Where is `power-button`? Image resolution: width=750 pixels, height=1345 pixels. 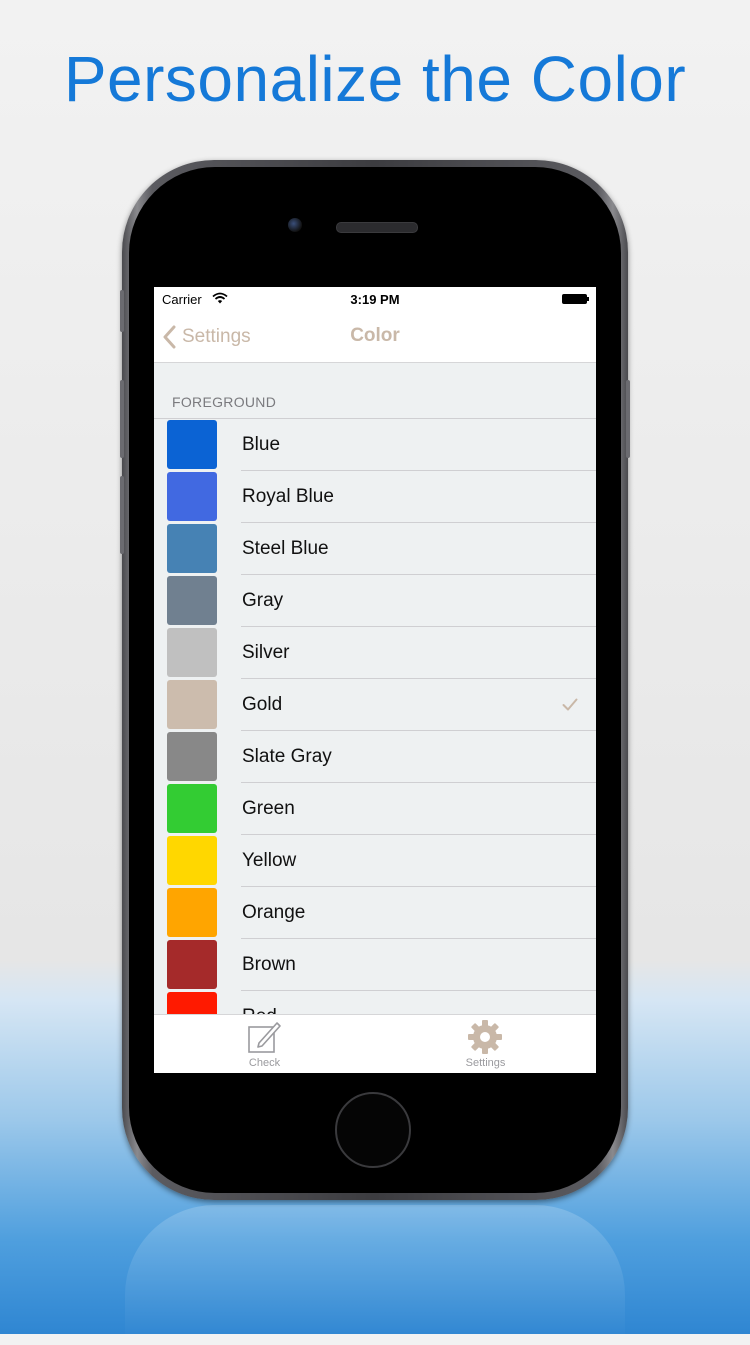
power-button is located at coordinates (628, 419).